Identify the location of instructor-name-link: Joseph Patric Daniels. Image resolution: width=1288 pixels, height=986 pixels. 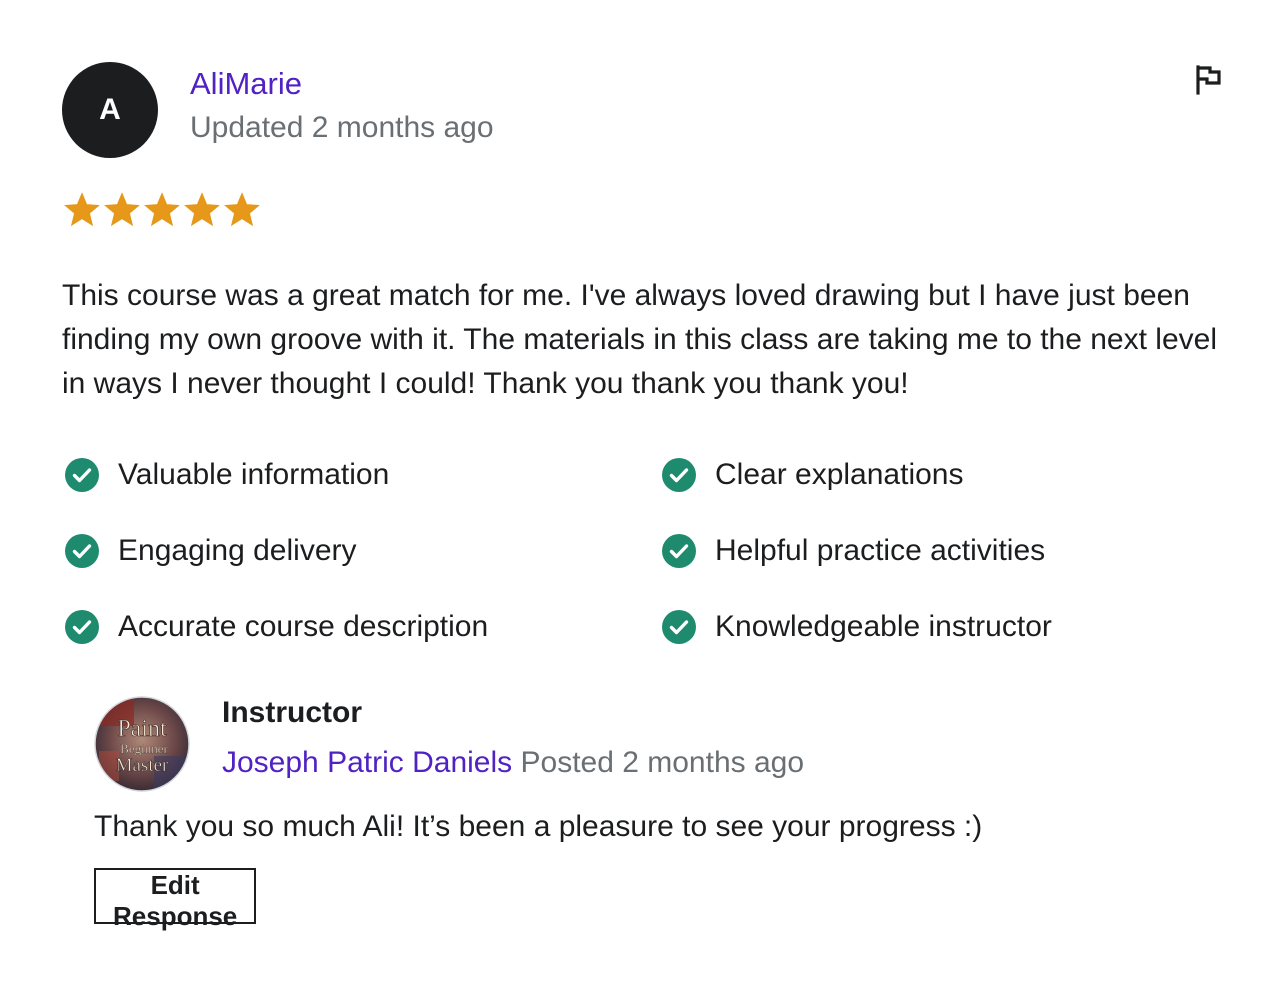
(367, 762).